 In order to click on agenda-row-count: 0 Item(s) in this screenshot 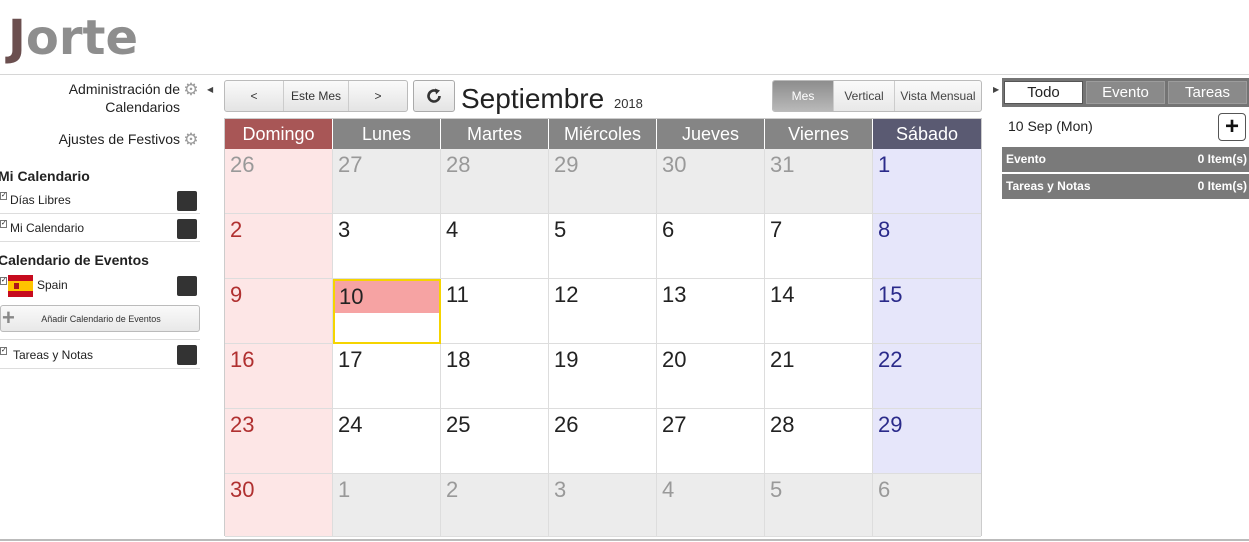, I will do `click(1222, 186)`.